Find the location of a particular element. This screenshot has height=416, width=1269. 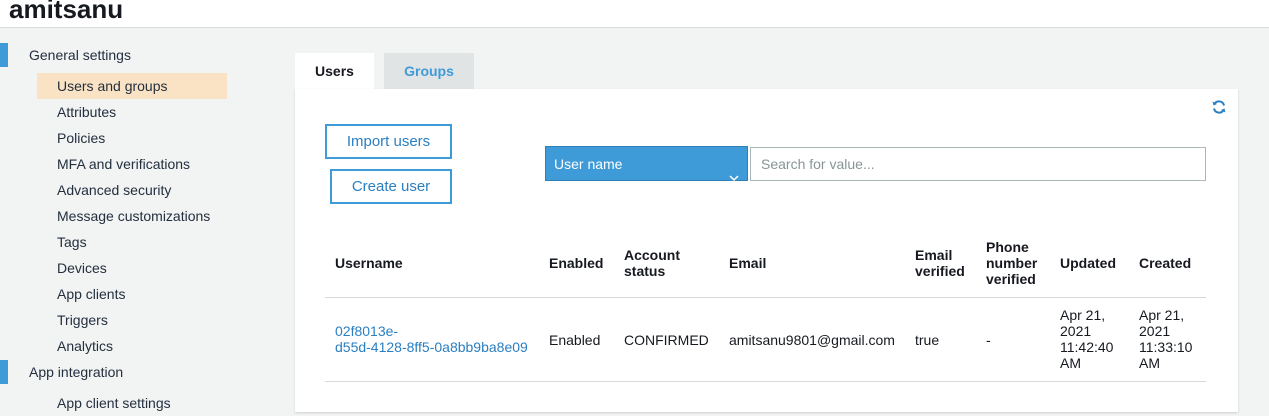

sidebar-item-advanced-security: Advanced security is located at coordinates (132, 190).